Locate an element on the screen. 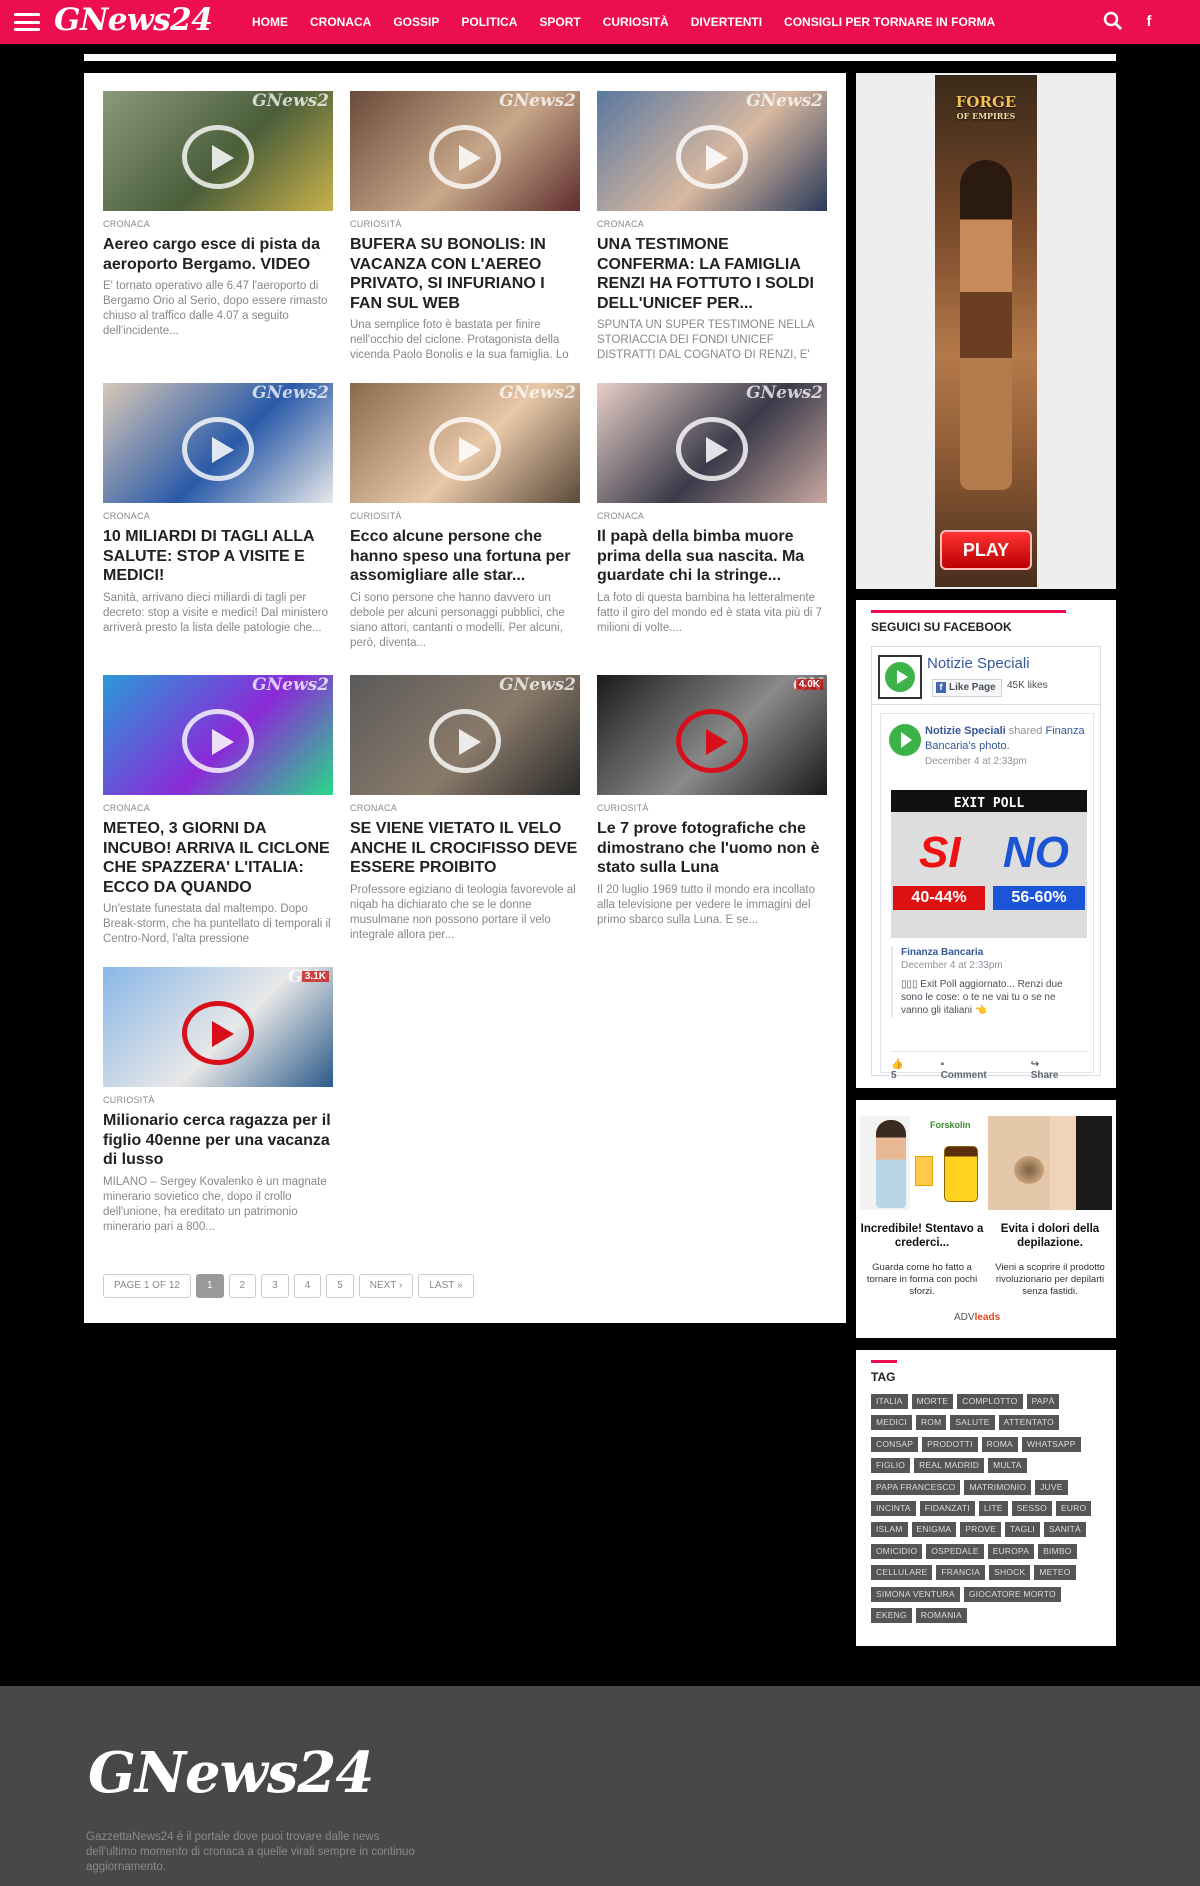  share-button: ↪ Share is located at coordinates (1056, 1070).